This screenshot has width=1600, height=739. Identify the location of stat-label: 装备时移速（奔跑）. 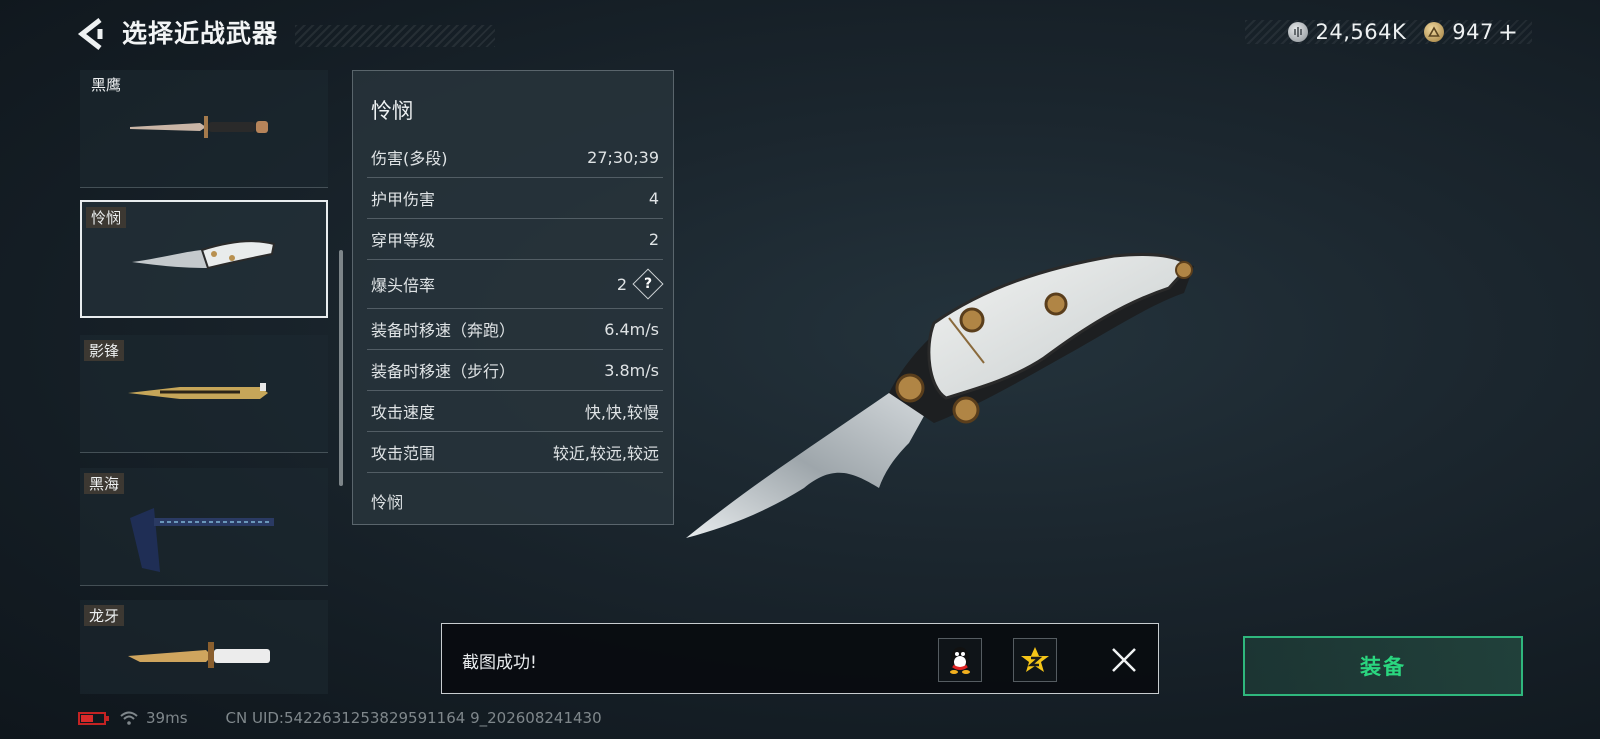
(443, 330).